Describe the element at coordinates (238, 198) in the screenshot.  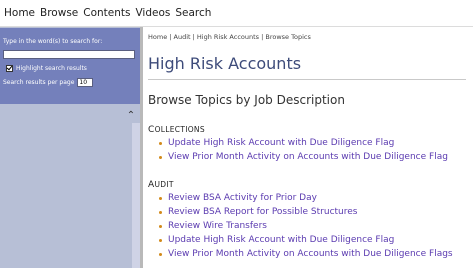
I see `topic-link: Review BSA Activity for Prior Day` at that location.